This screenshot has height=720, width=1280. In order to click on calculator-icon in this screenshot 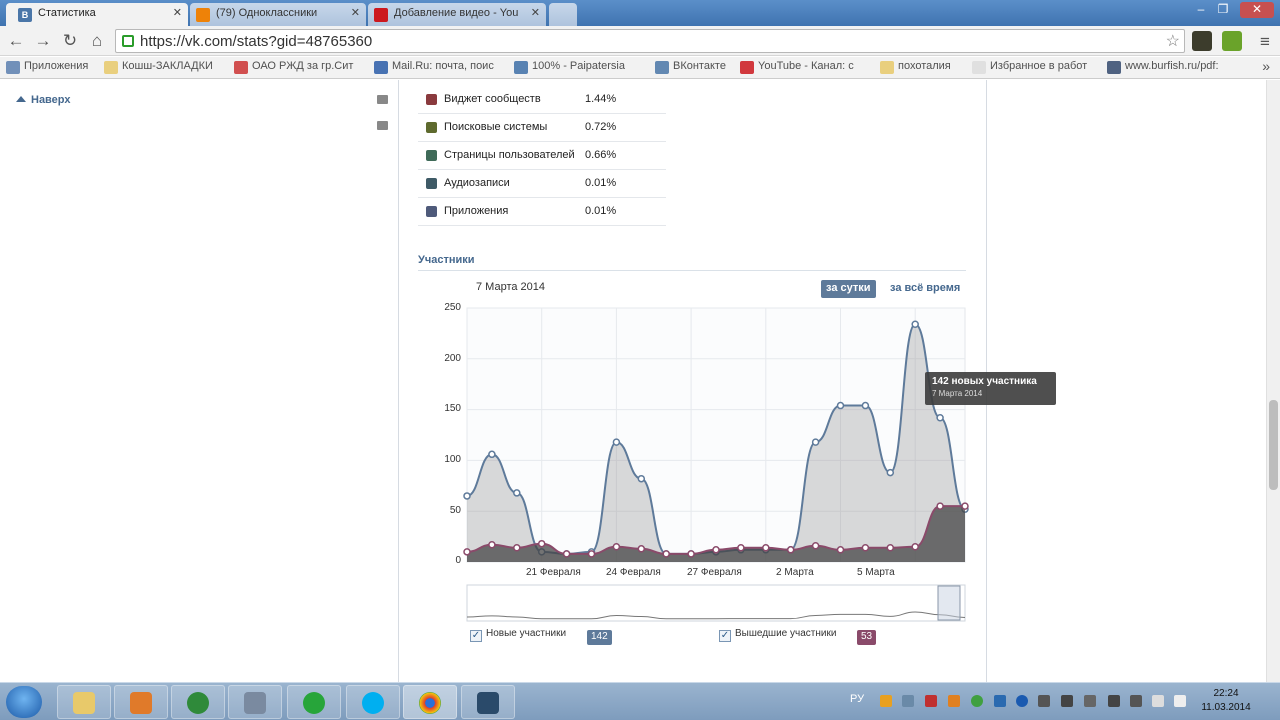, I will do `click(255, 703)`.